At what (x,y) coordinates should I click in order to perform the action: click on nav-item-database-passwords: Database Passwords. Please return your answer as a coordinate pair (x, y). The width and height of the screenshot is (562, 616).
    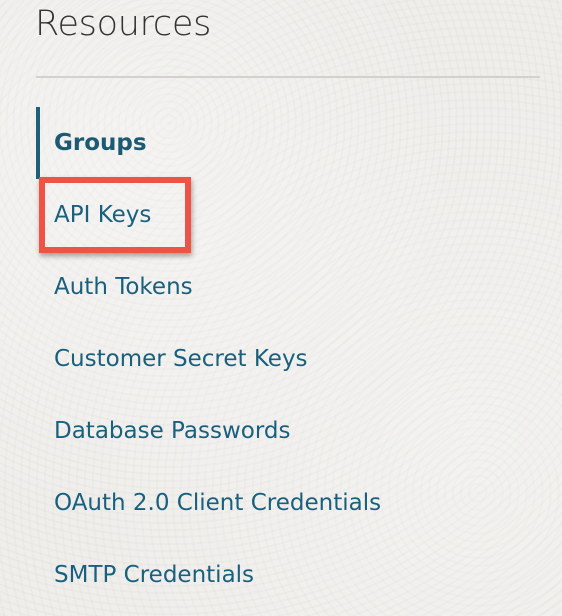
    Looking at the image, I should click on (288, 431).